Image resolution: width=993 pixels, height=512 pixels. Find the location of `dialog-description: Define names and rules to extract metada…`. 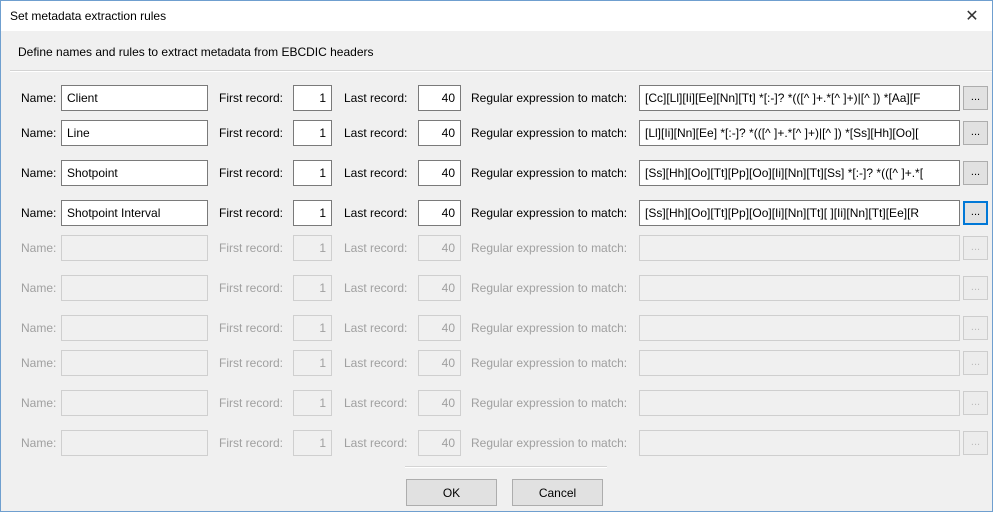

dialog-description: Define names and rules to extract metada… is located at coordinates (196, 52).